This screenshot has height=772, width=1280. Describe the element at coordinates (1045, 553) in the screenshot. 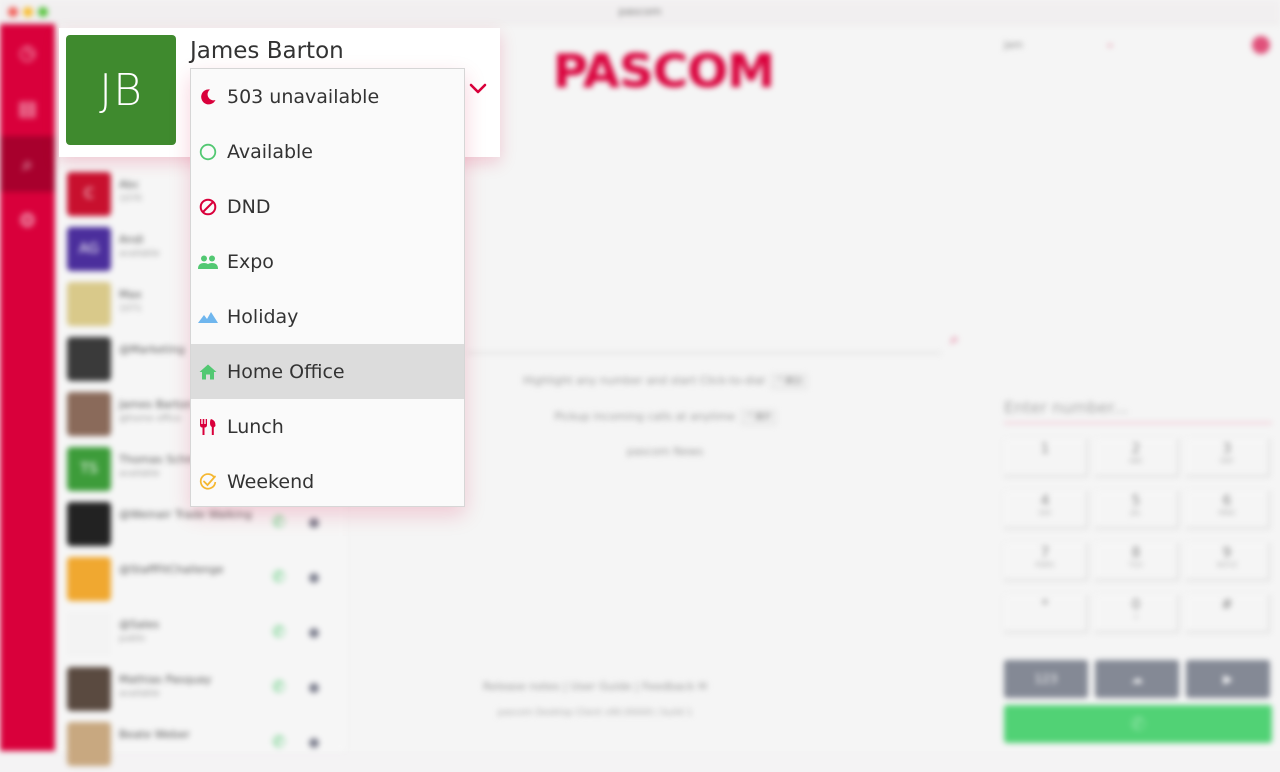

I see `dial-key-digit: 7` at that location.